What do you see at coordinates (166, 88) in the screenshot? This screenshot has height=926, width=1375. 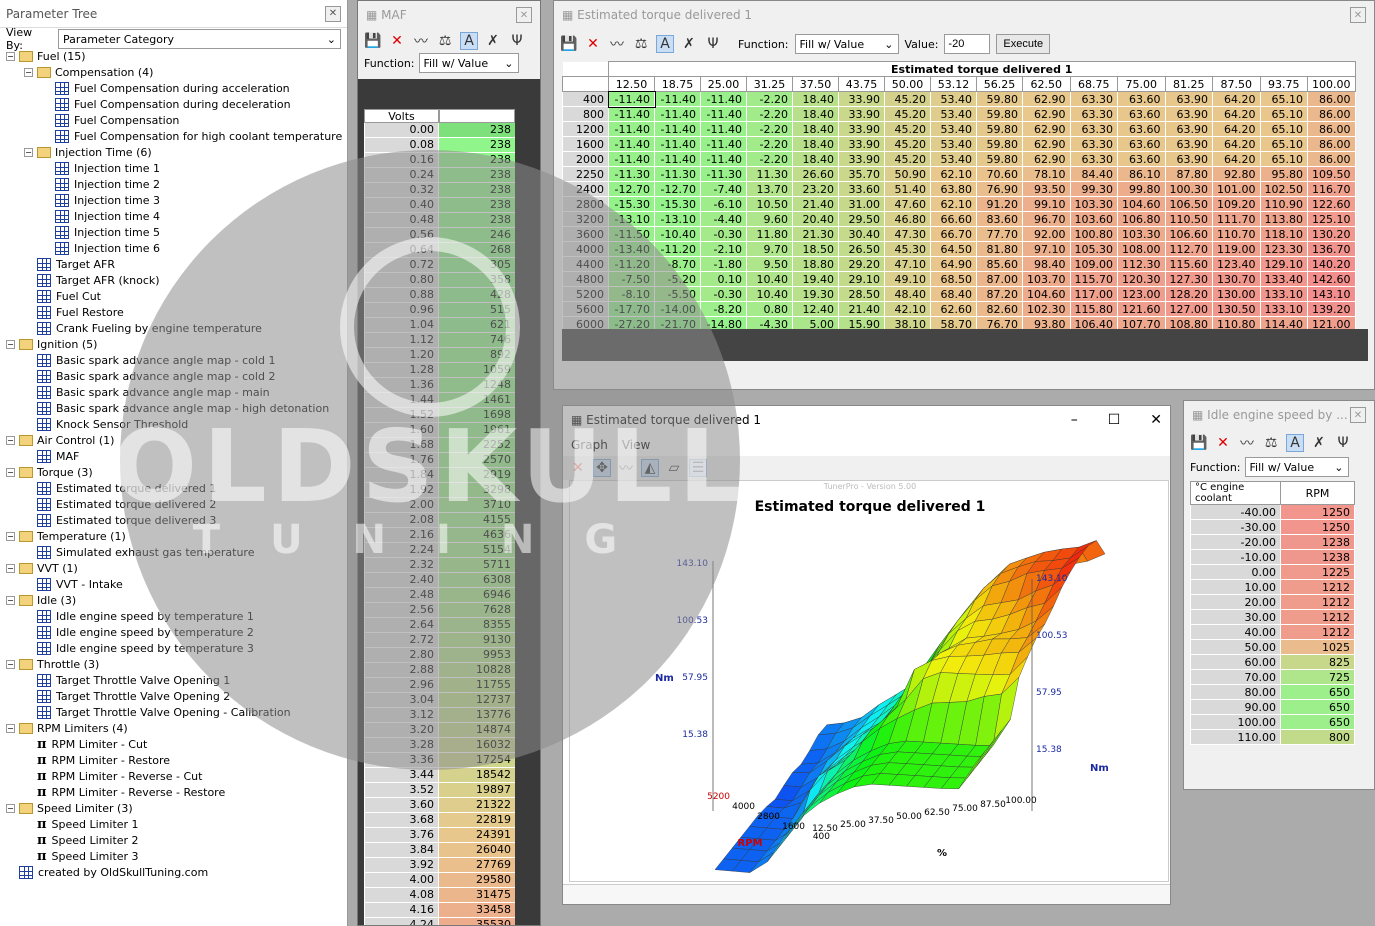 I see `tree-node: Fuel Compensation during acceleration` at bounding box center [166, 88].